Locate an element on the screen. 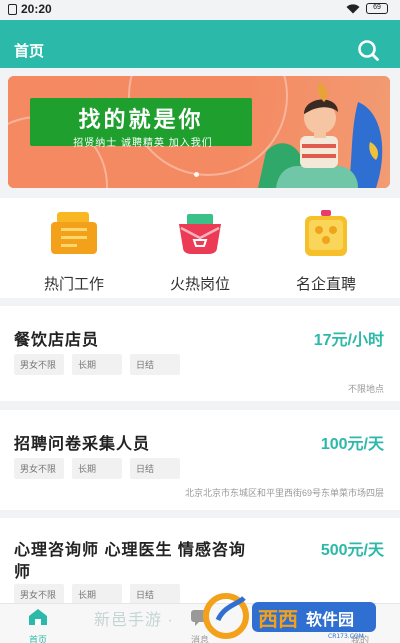  watermark-logo: 西西 软件园 CR173.COM is located at coordinates (289, 616).